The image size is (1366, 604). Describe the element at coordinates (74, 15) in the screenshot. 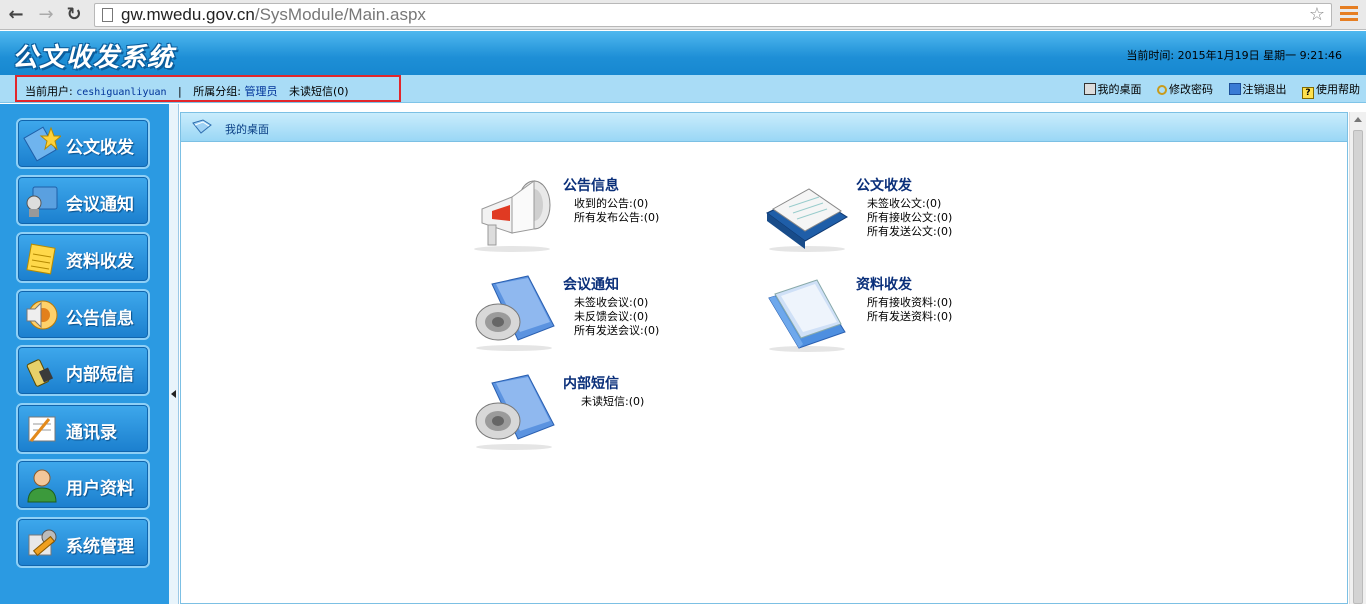

I see `reload-icon: ↻` at that location.